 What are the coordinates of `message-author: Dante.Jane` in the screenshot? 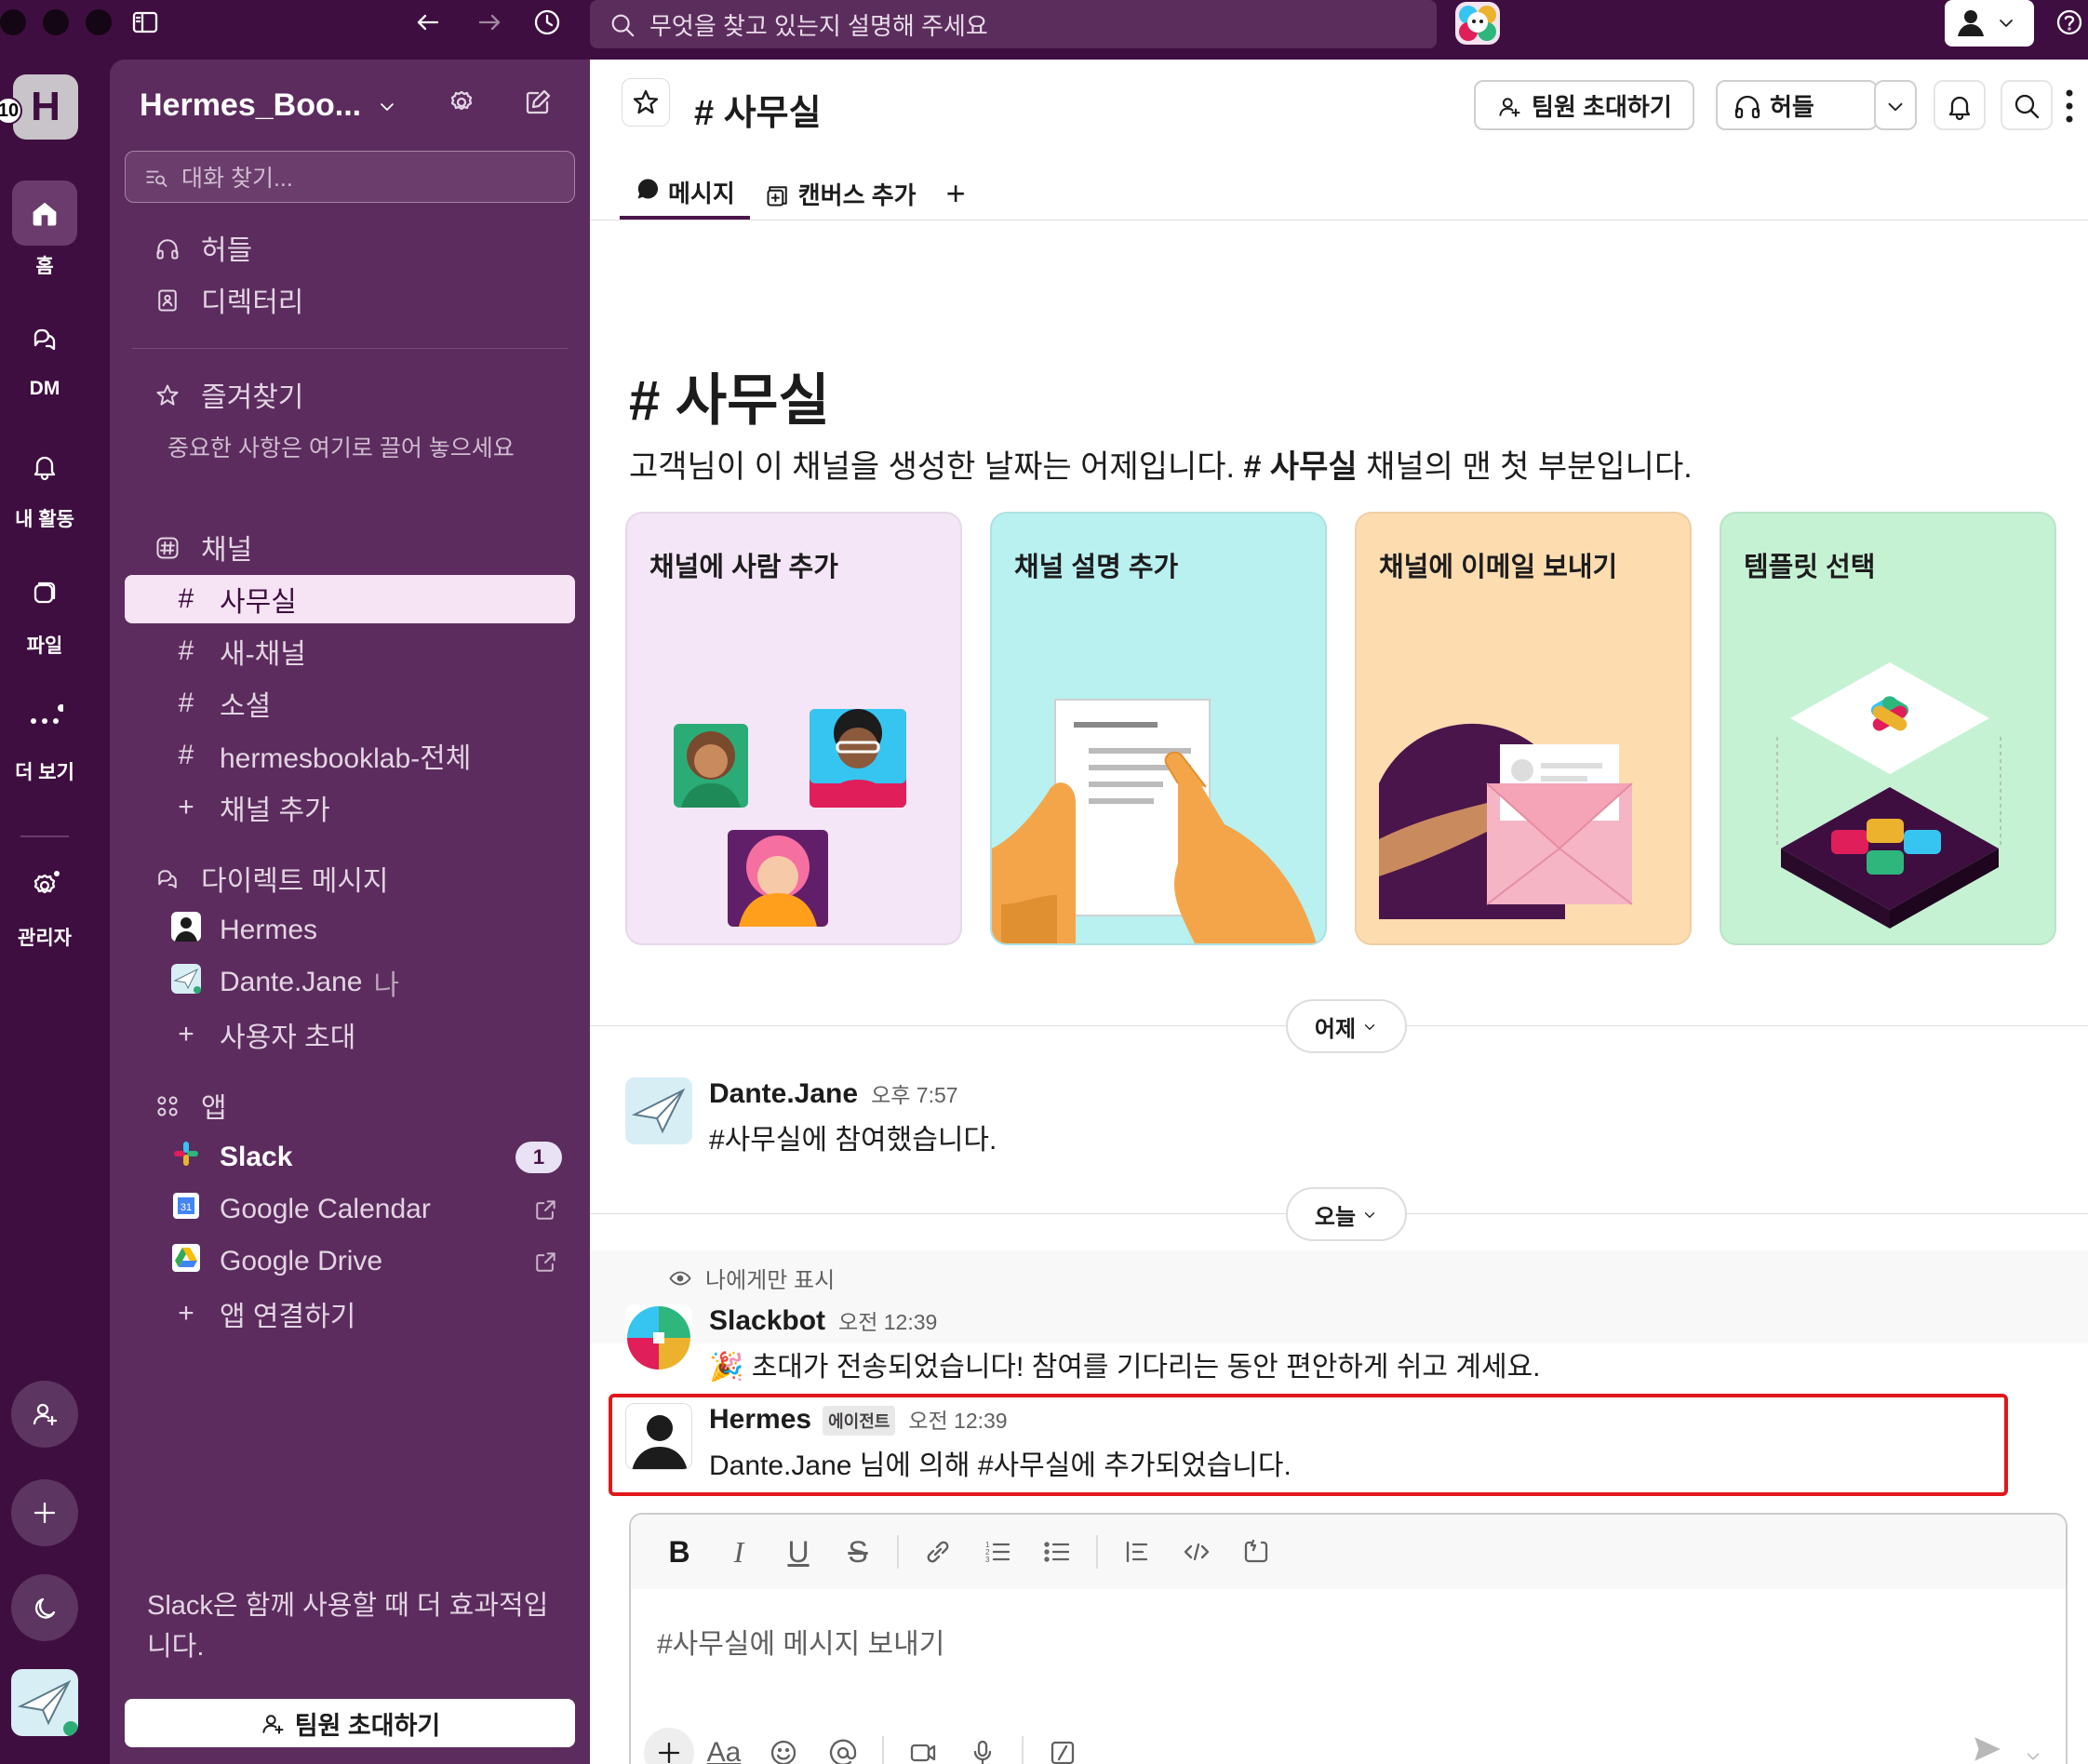 It's located at (783, 1093).